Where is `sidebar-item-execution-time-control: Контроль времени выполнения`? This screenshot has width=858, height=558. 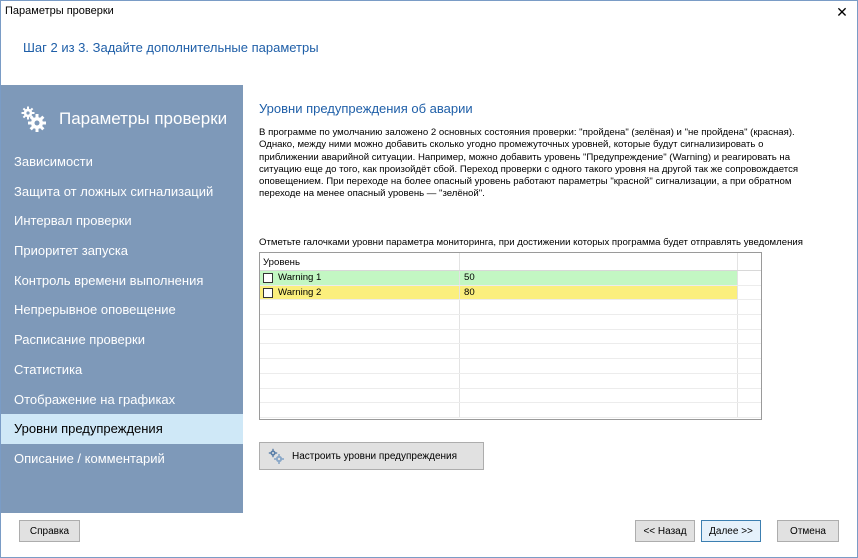
sidebar-item-execution-time-control: Контроль времени выполнения is located at coordinates (122, 281).